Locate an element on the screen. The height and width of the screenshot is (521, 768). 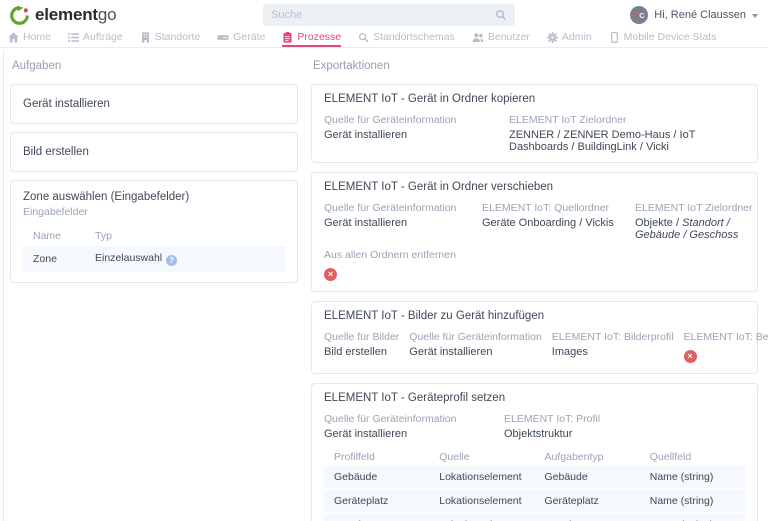
column-header-aufgabentyp: Aufgabentyp is located at coordinates (574, 457).